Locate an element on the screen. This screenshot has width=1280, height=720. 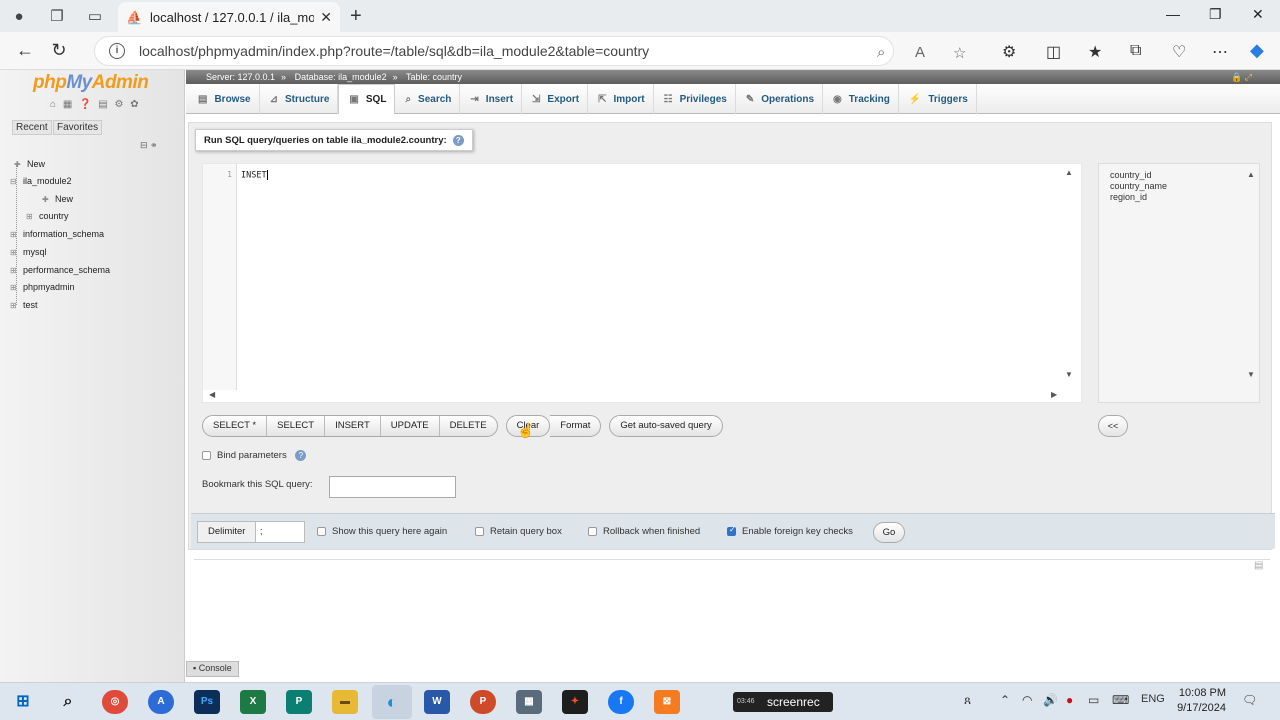
columns-list: country_id country_name region_id ▲ ▼ is located at coordinates (1179, 283).